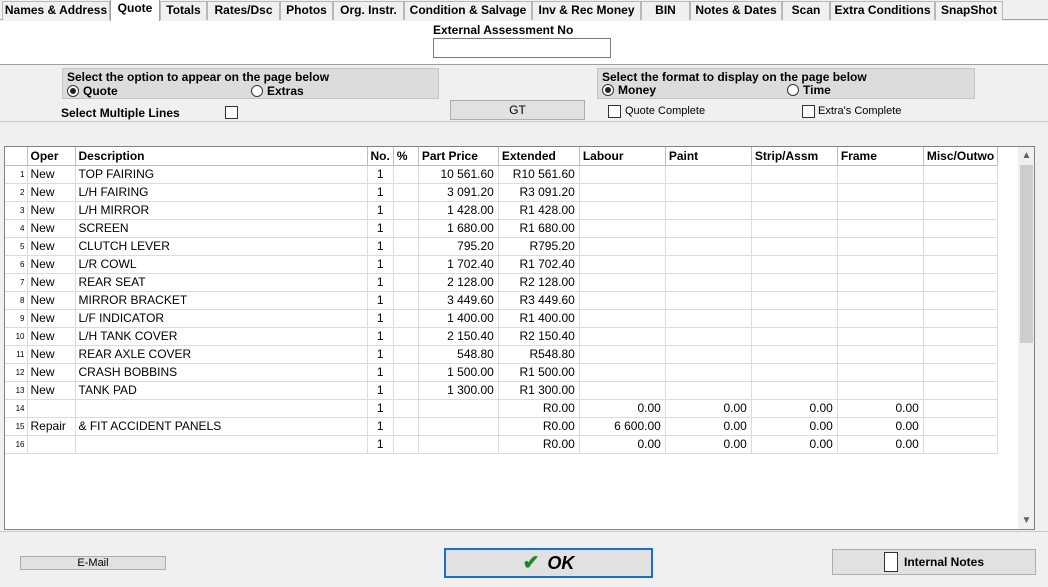  Describe the element at coordinates (458, 192) in the screenshot. I see `table-cell: 3 091.20` at that location.